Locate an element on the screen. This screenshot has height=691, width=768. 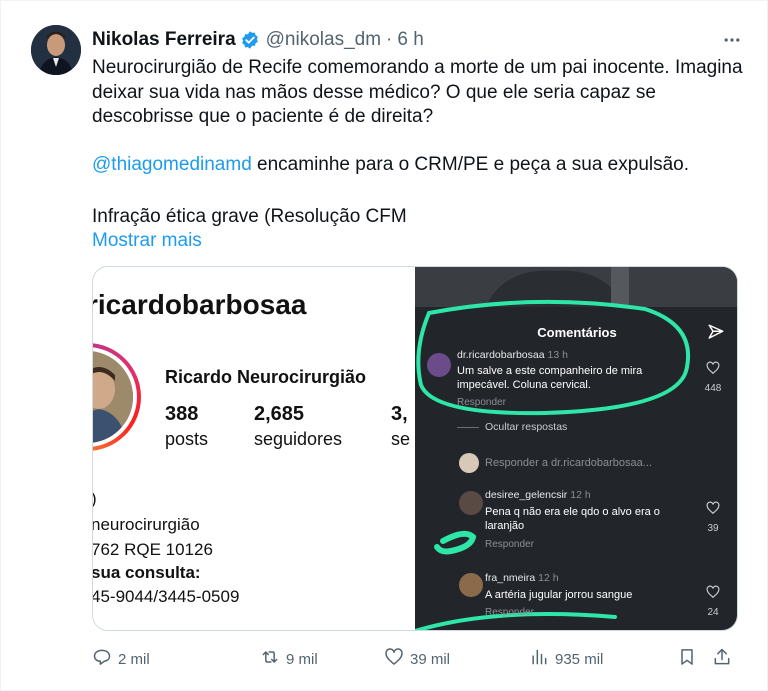
like-icon is located at coordinates (397, 659).